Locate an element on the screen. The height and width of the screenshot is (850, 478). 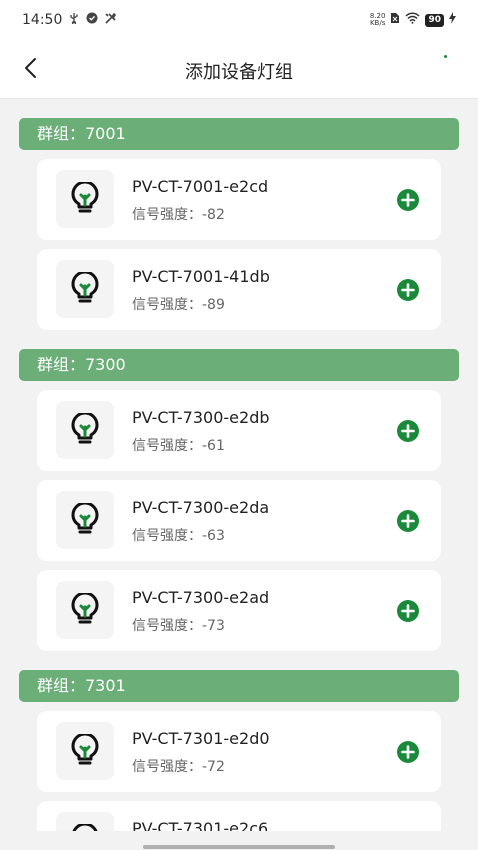
status-time: 14:50 is located at coordinates (42, 20).